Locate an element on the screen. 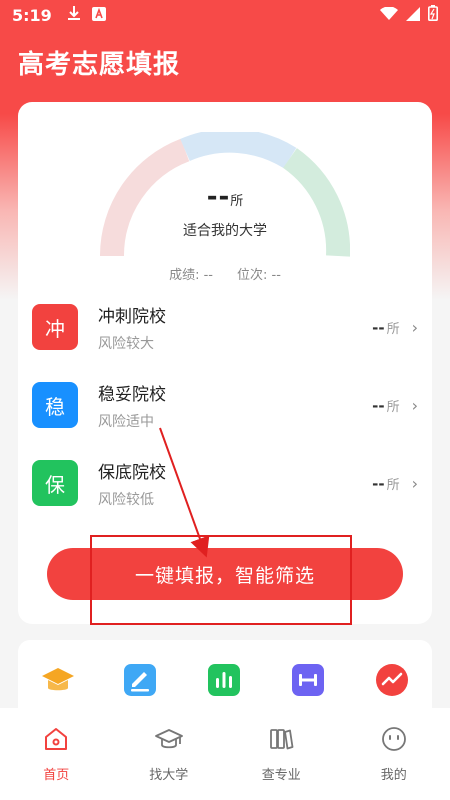  annotation-highlight-box is located at coordinates (221, 580).